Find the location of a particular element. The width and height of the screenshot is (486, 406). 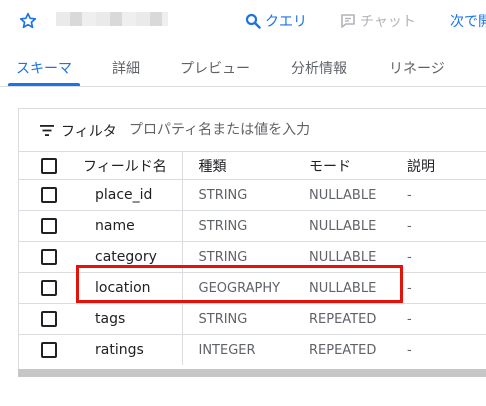

table-header-row: フィールド名 種類 モード 説明 is located at coordinates (252, 165).